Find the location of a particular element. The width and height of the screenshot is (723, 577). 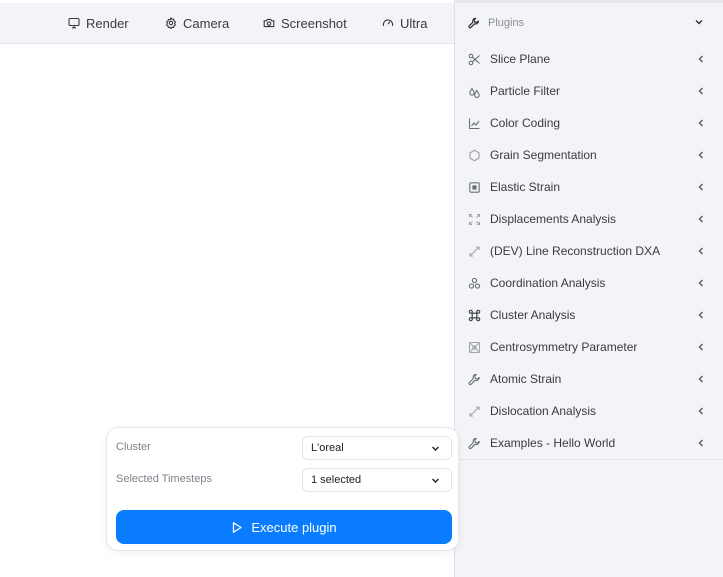

droplets-icon is located at coordinates (474, 91).